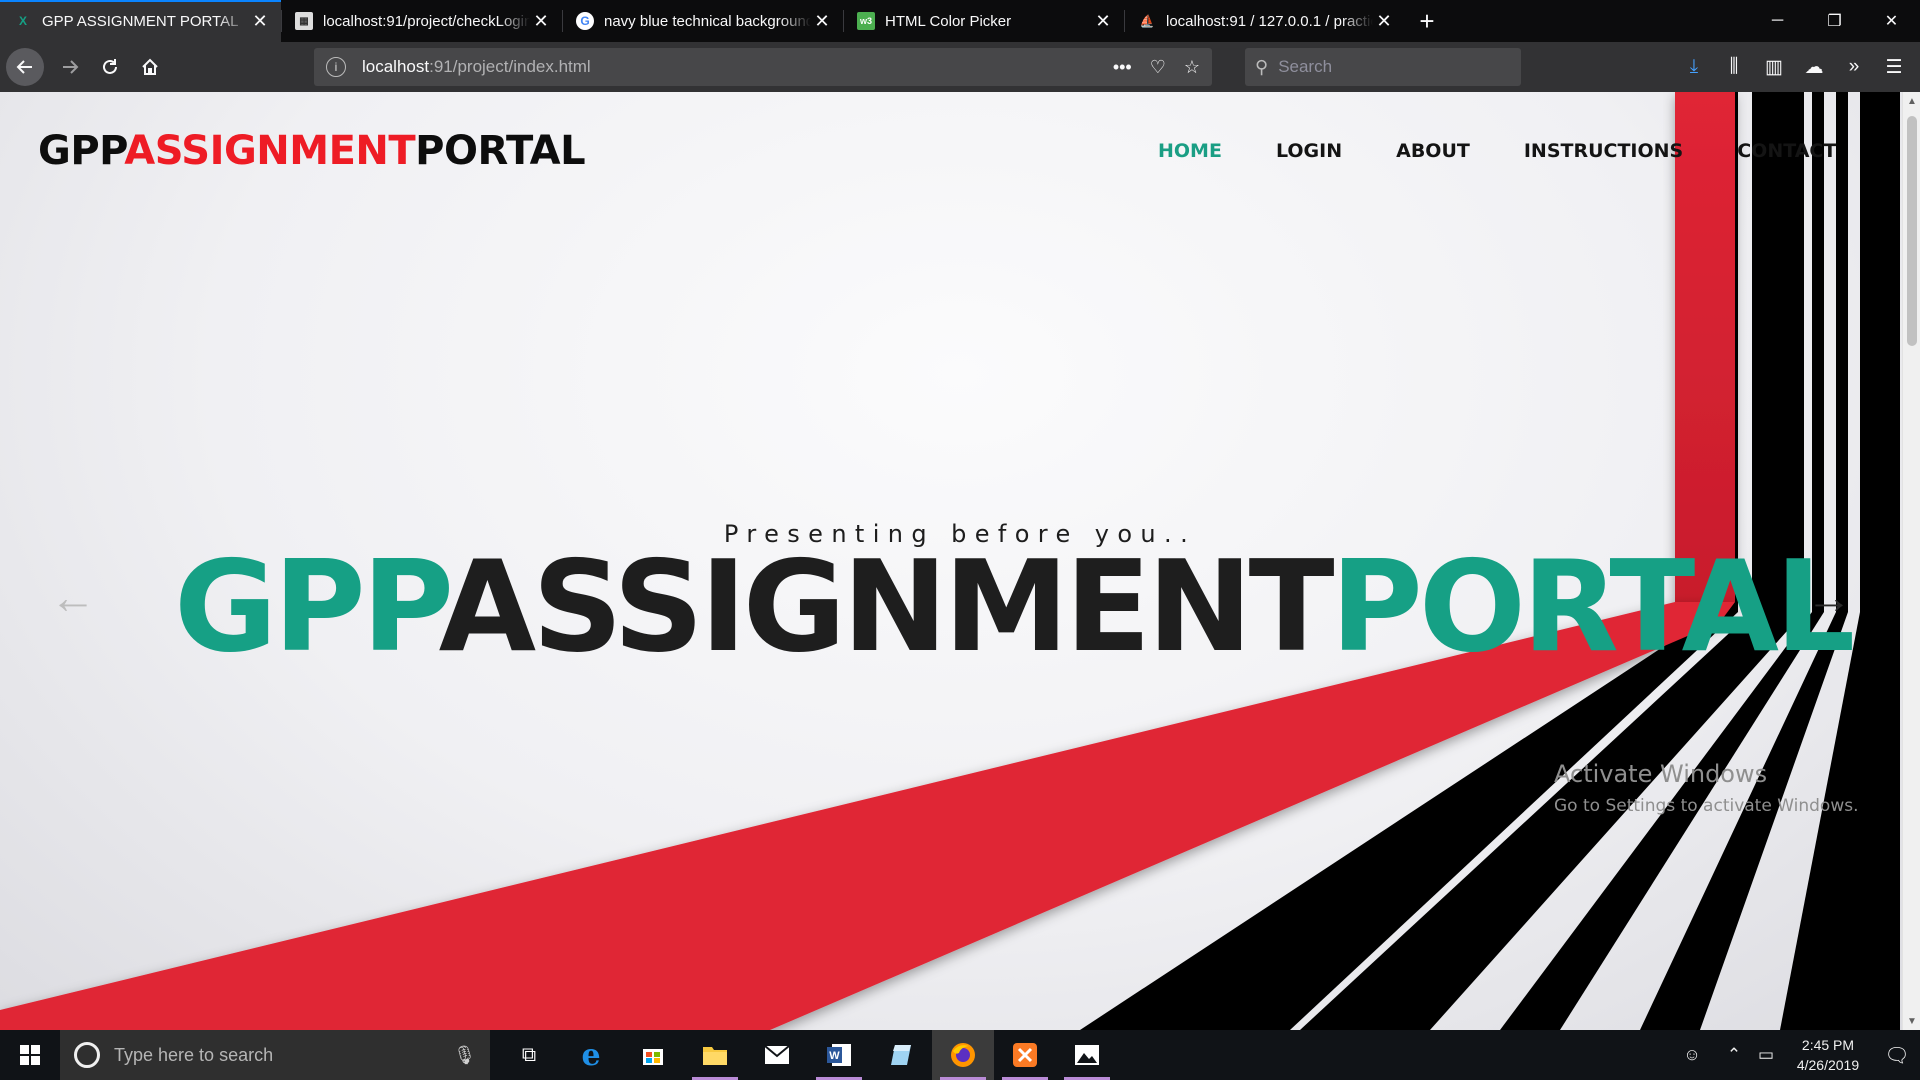 This screenshot has width=1920, height=1080. I want to click on close-window-button: ✕, so click(1891, 21).